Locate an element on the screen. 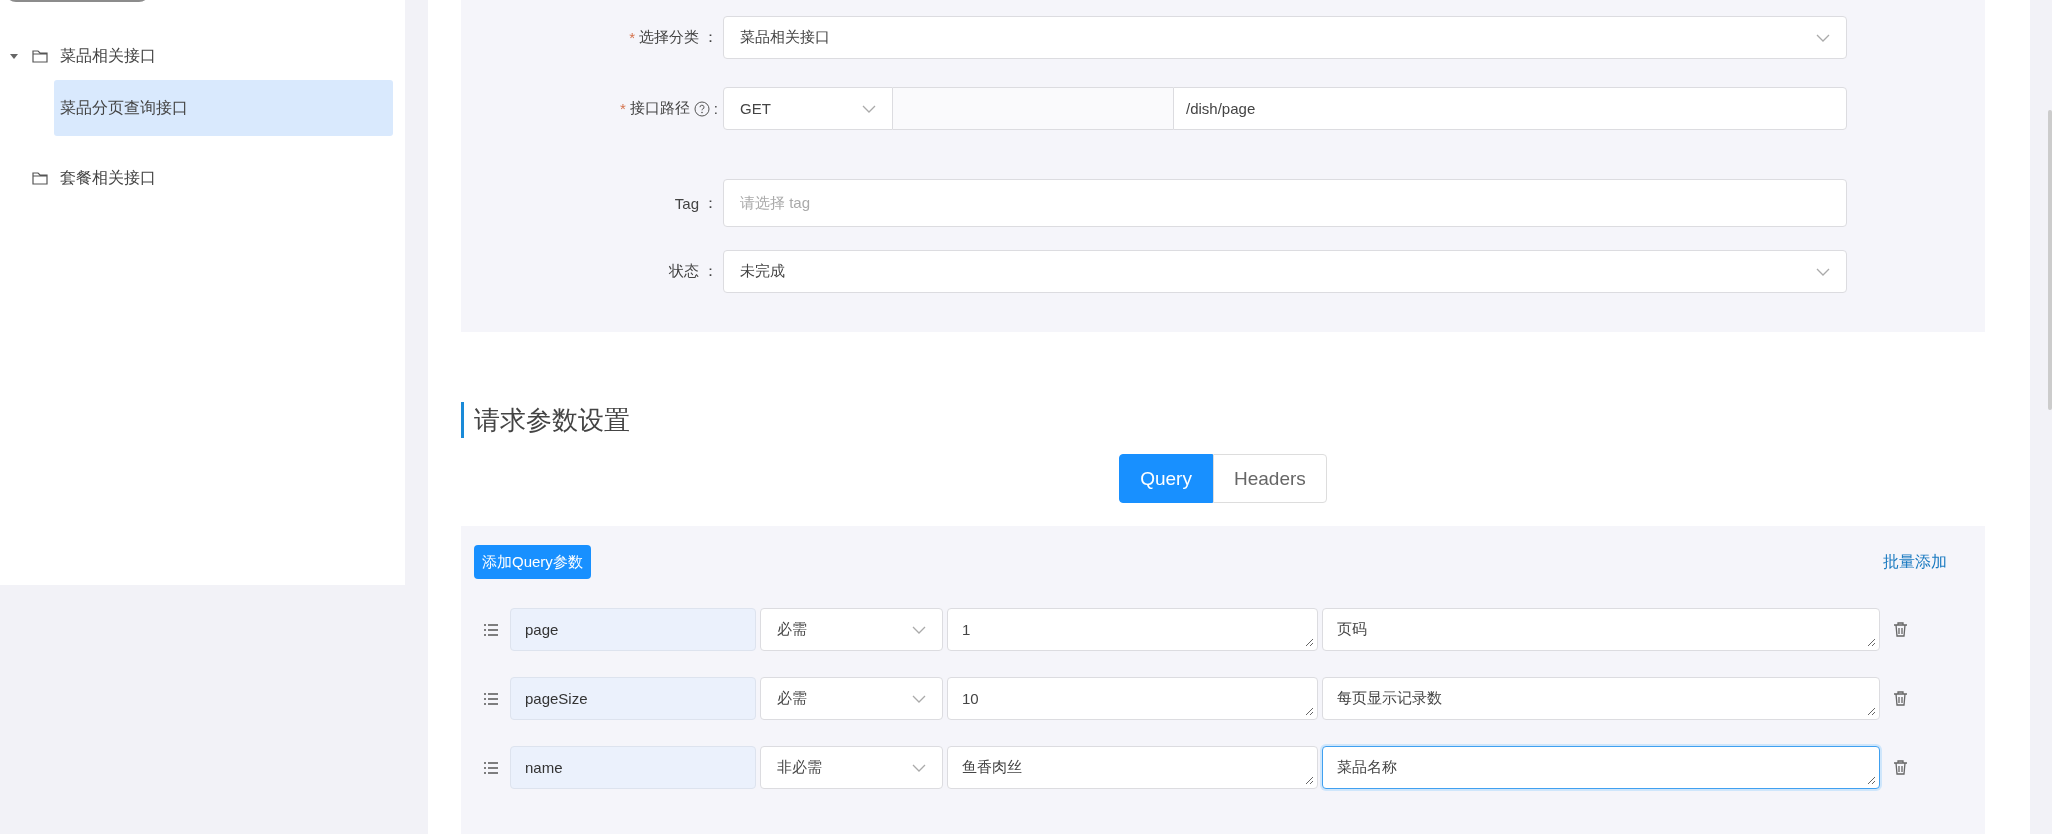  section-title: 请求参数设置 is located at coordinates (1223, 420).